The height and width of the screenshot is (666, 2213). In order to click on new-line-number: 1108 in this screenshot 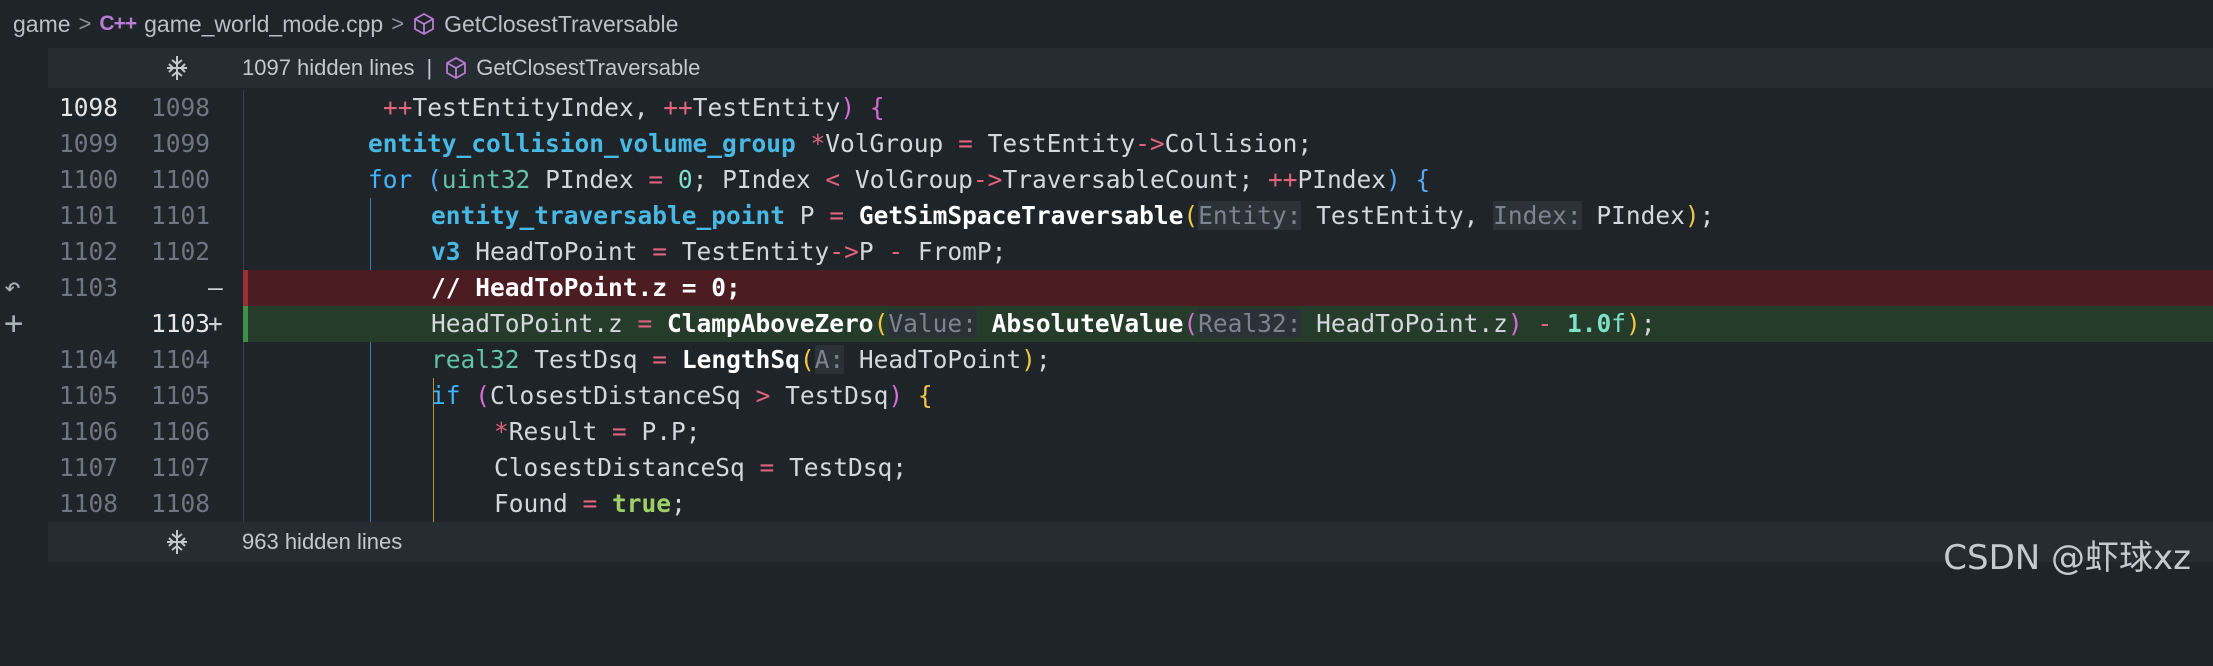, I will do `click(180, 503)`.